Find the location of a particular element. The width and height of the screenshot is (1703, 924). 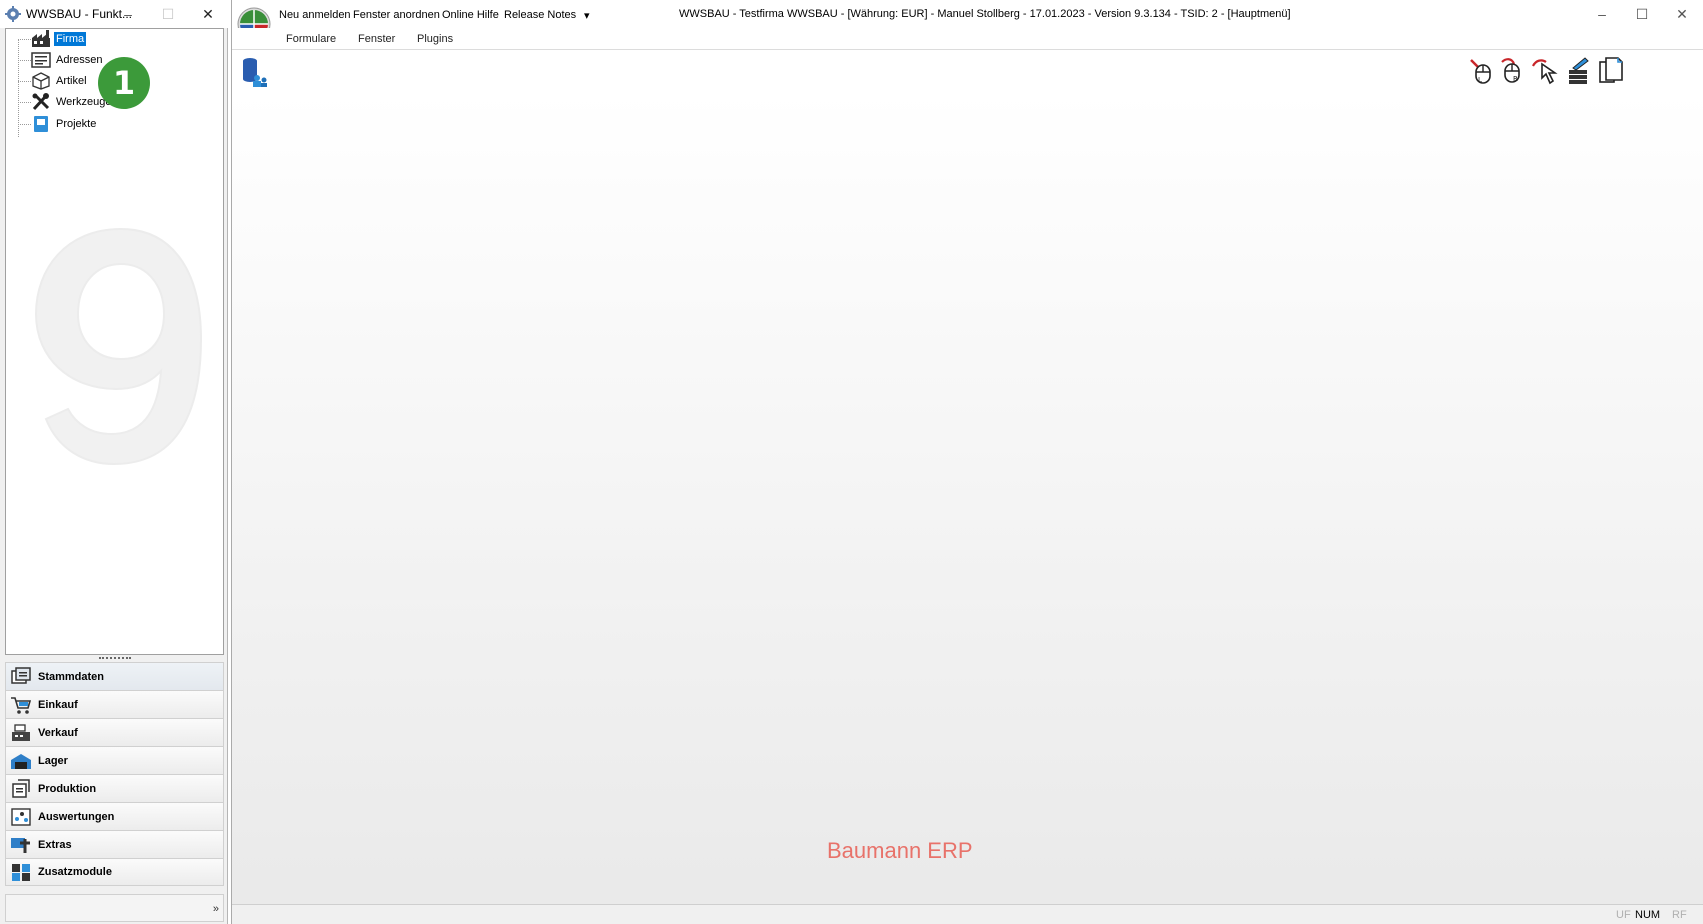

chart-icon is located at coordinates (21, 816).